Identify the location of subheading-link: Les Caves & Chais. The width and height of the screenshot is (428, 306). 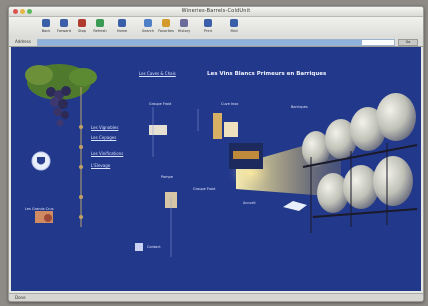
(157, 73).